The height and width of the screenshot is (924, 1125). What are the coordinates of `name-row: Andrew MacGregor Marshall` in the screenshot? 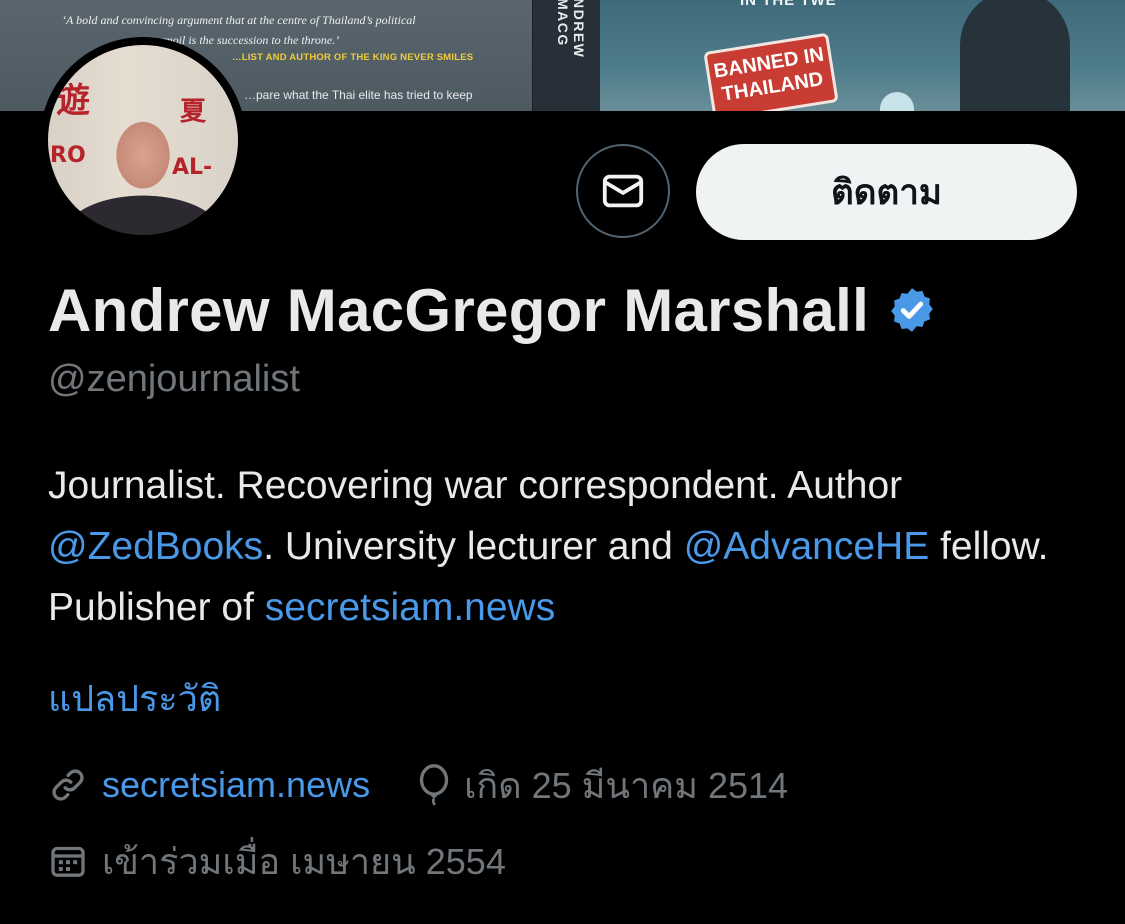 It's located at (492, 310).